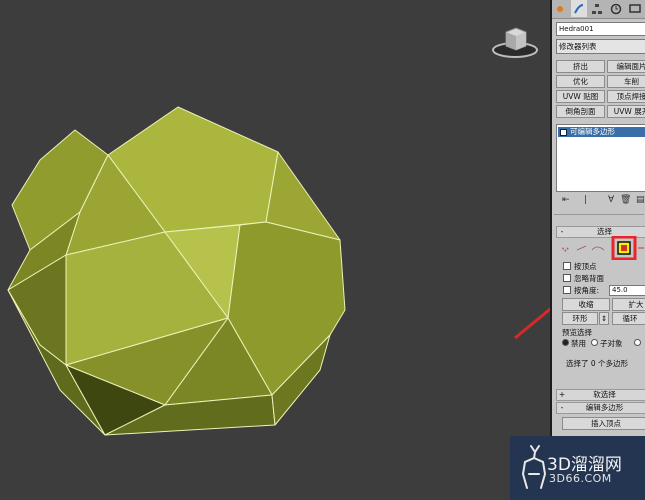  Describe the element at coordinates (565, 342) in the screenshot. I see `preview-off-radio` at that location.